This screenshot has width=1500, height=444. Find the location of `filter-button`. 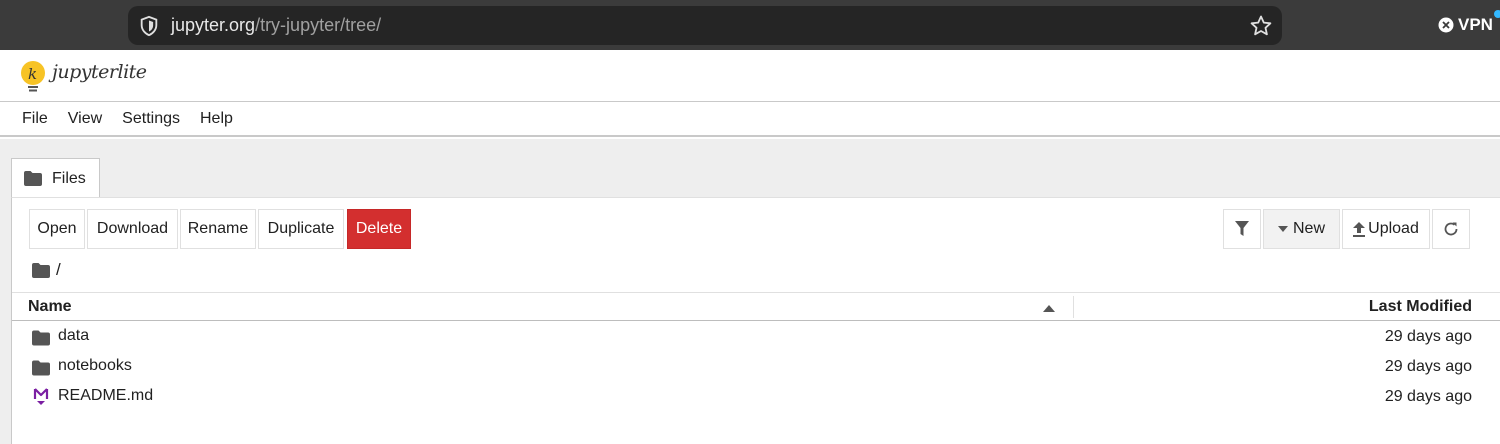

filter-button is located at coordinates (1242, 229).